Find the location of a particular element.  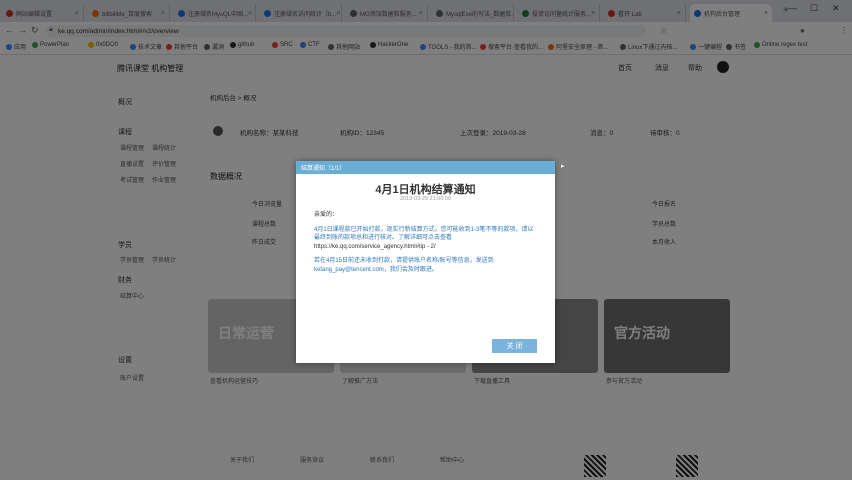

dialog-date: 2019-03-29 21:00:00 is located at coordinates (425, 199).